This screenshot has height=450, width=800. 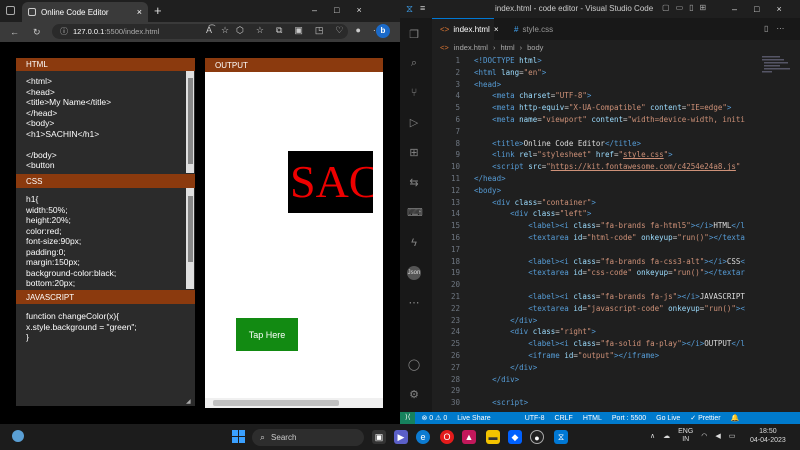 What do you see at coordinates (735, 418) in the screenshot?
I see `notifications-icon: 🔔` at bounding box center [735, 418].